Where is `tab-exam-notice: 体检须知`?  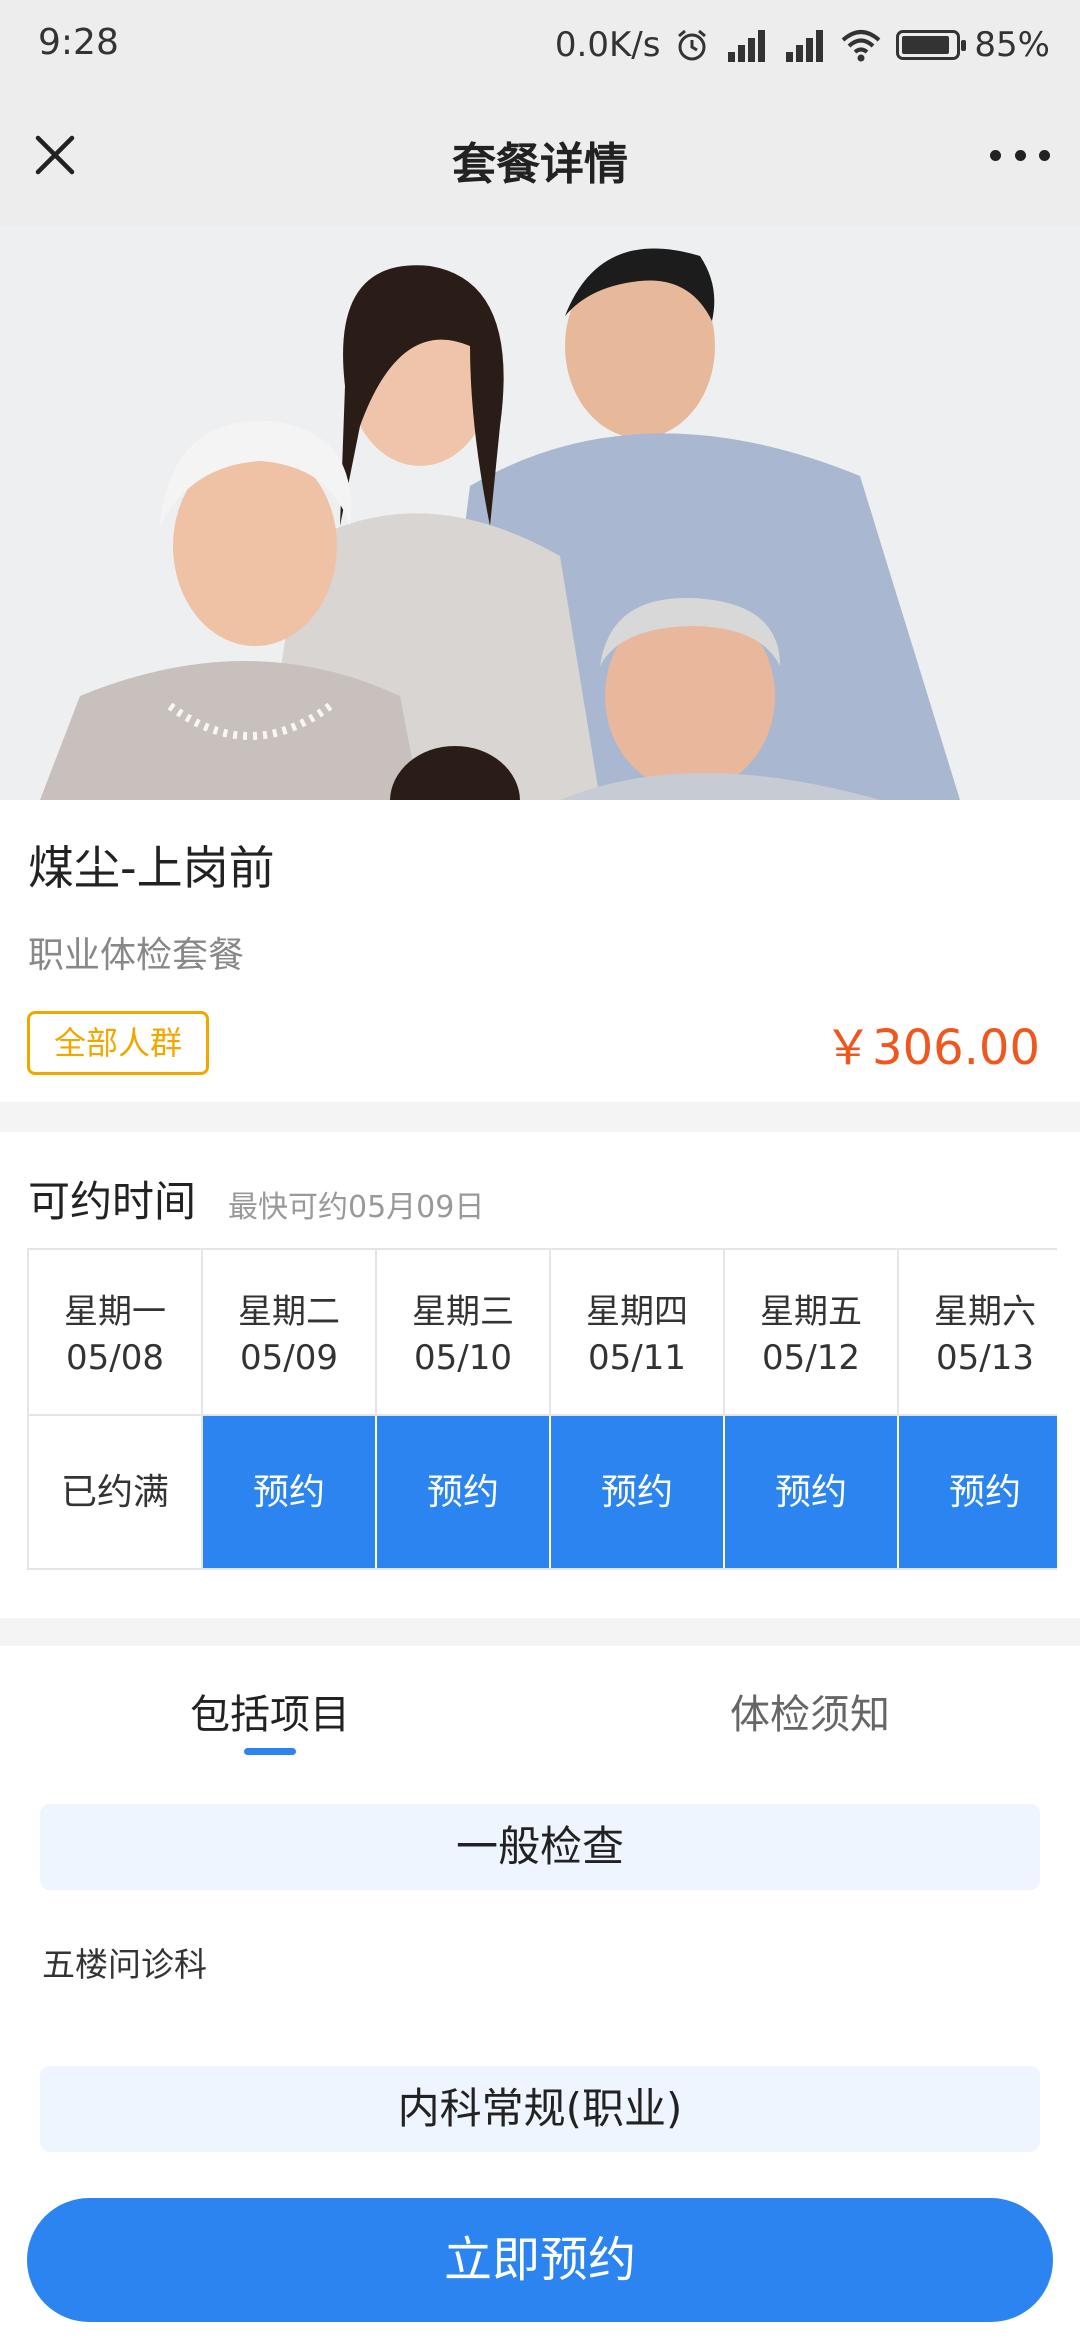 tab-exam-notice: 体检须知 is located at coordinates (810, 1711).